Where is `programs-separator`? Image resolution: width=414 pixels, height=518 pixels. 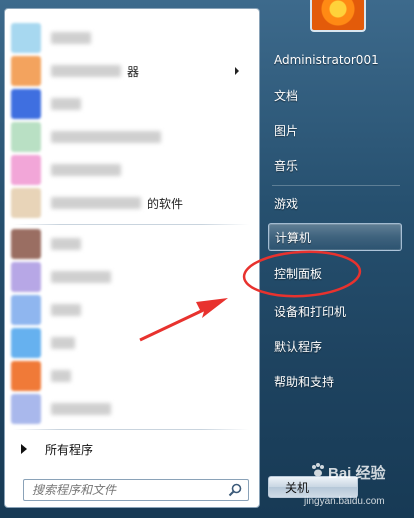
programs-separator is located at coordinates (131, 429).